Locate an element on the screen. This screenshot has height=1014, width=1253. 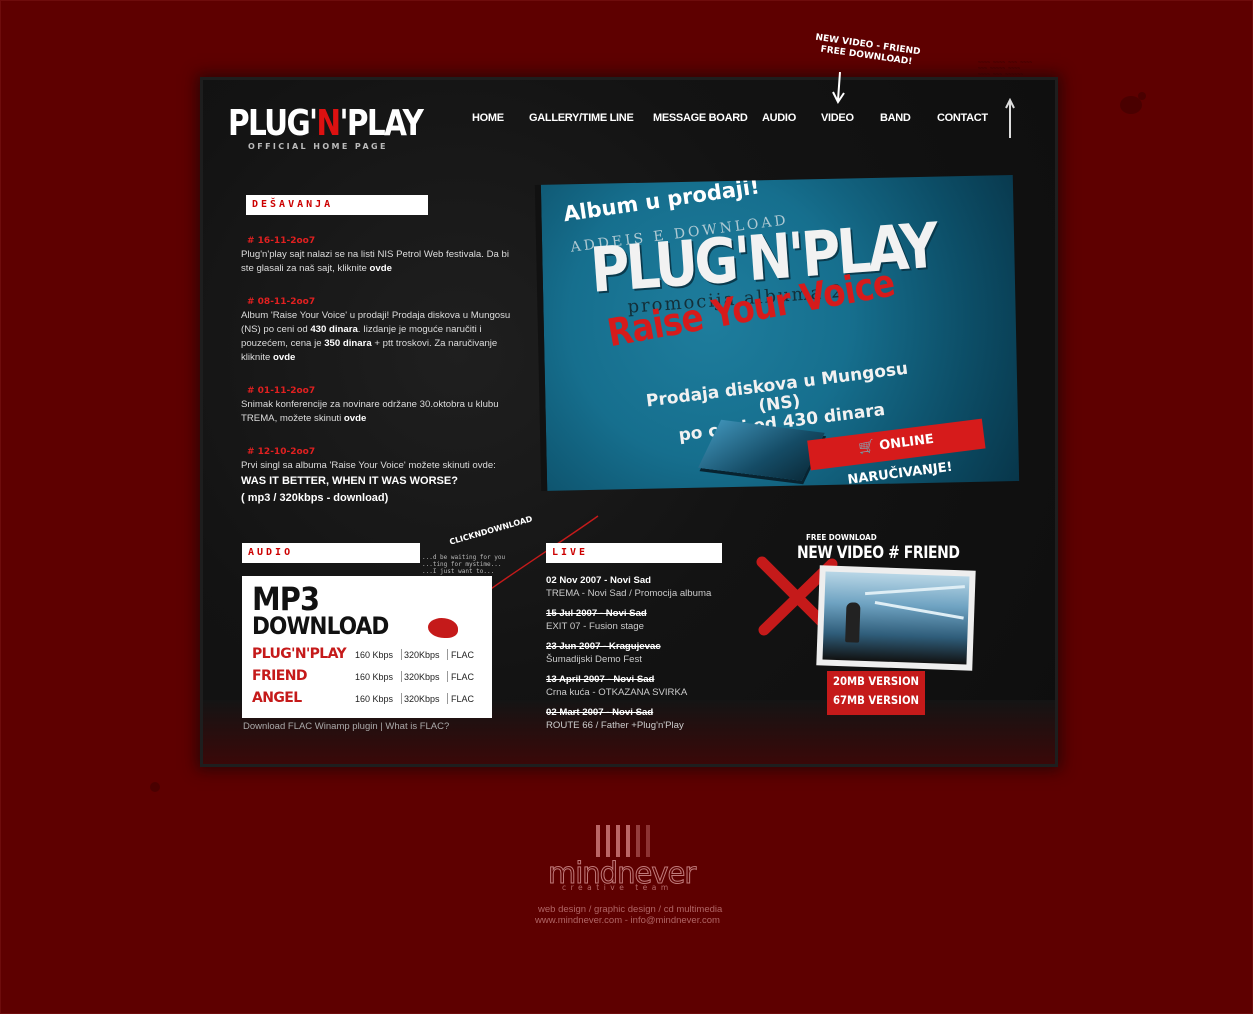
news-price: 430 dinara is located at coordinates (334, 329).